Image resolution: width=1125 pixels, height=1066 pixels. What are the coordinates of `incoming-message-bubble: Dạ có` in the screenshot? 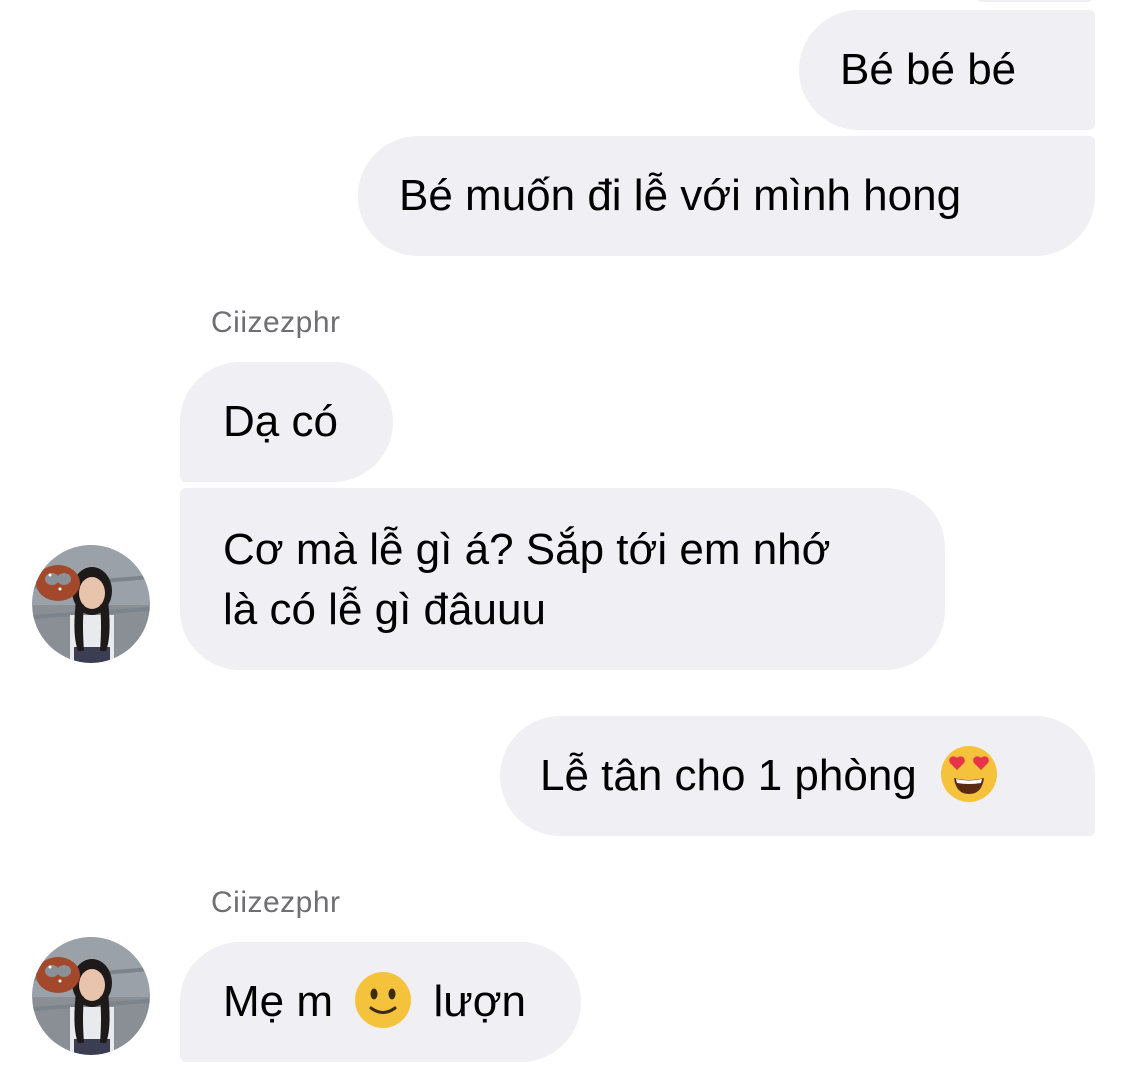 It's located at (286, 422).